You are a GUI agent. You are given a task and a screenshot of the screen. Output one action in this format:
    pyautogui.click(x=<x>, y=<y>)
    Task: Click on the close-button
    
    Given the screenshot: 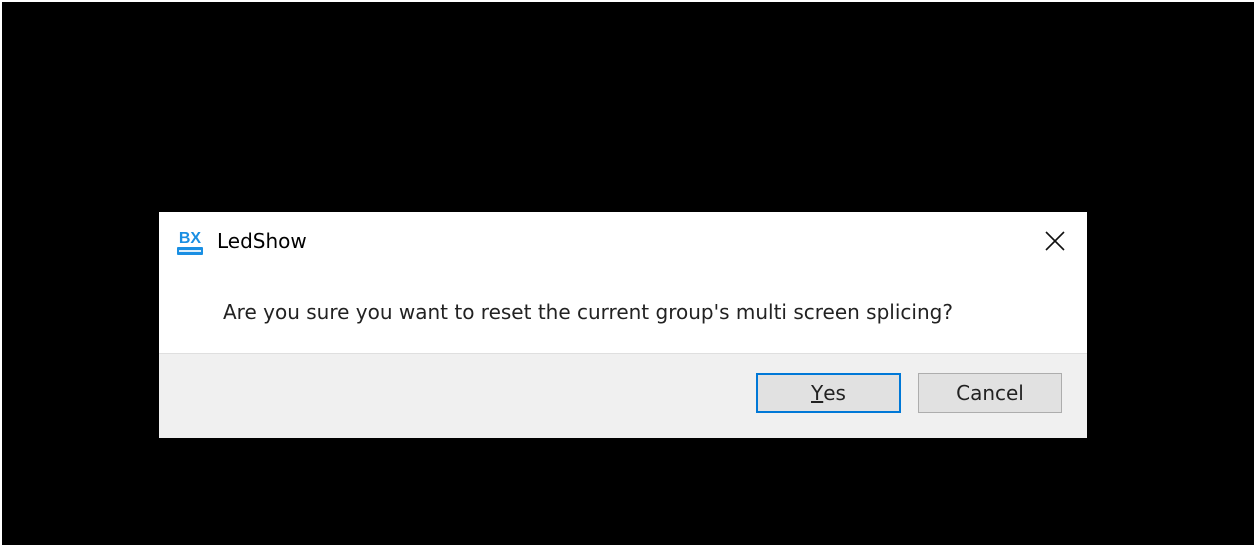 What is the action you would take?
    pyautogui.click(x=1055, y=241)
    